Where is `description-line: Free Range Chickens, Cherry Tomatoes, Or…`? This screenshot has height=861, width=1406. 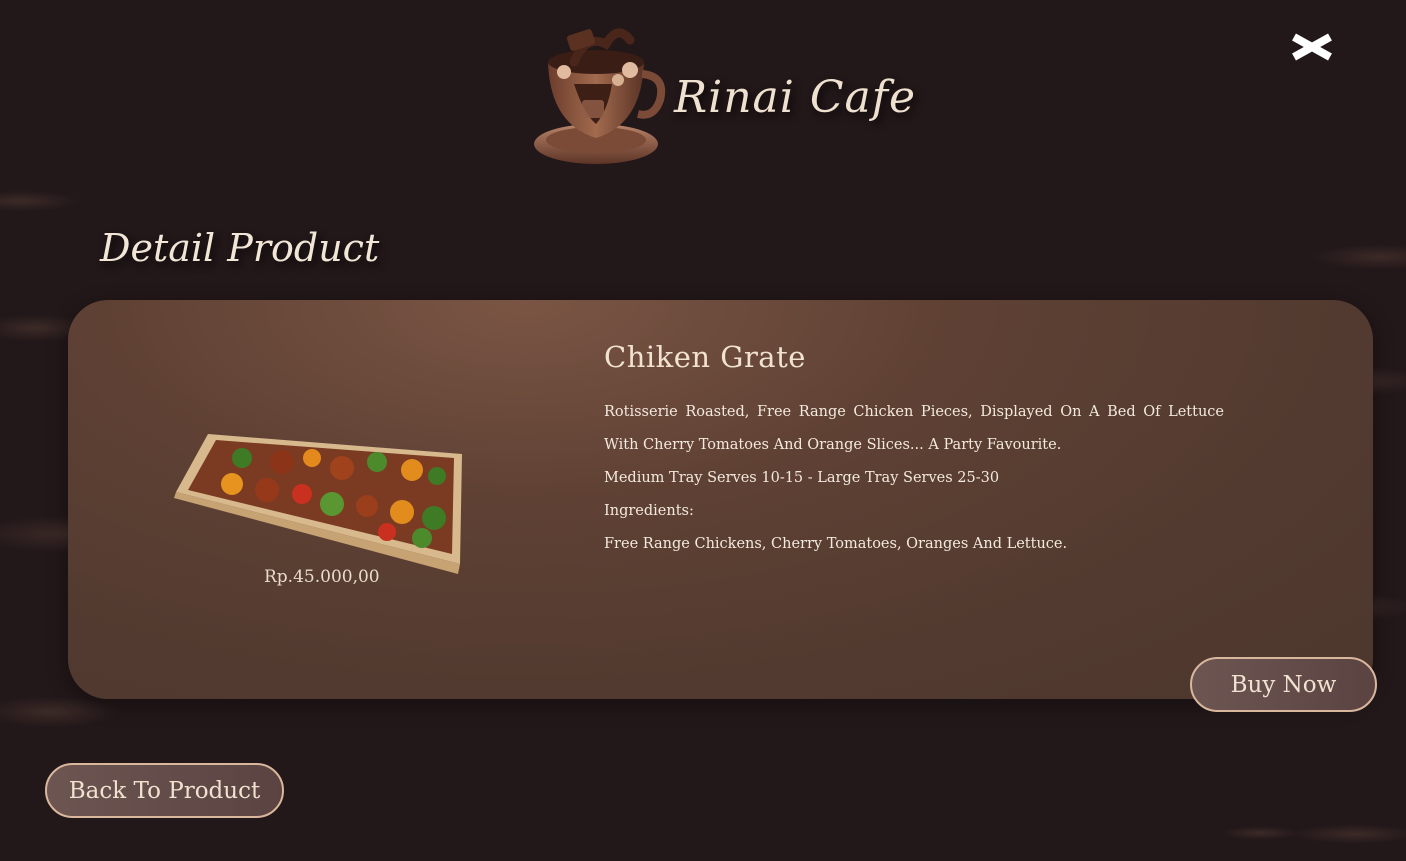
description-line: Free Range Chickens, Cherry Tomatoes, Or… is located at coordinates (836, 544).